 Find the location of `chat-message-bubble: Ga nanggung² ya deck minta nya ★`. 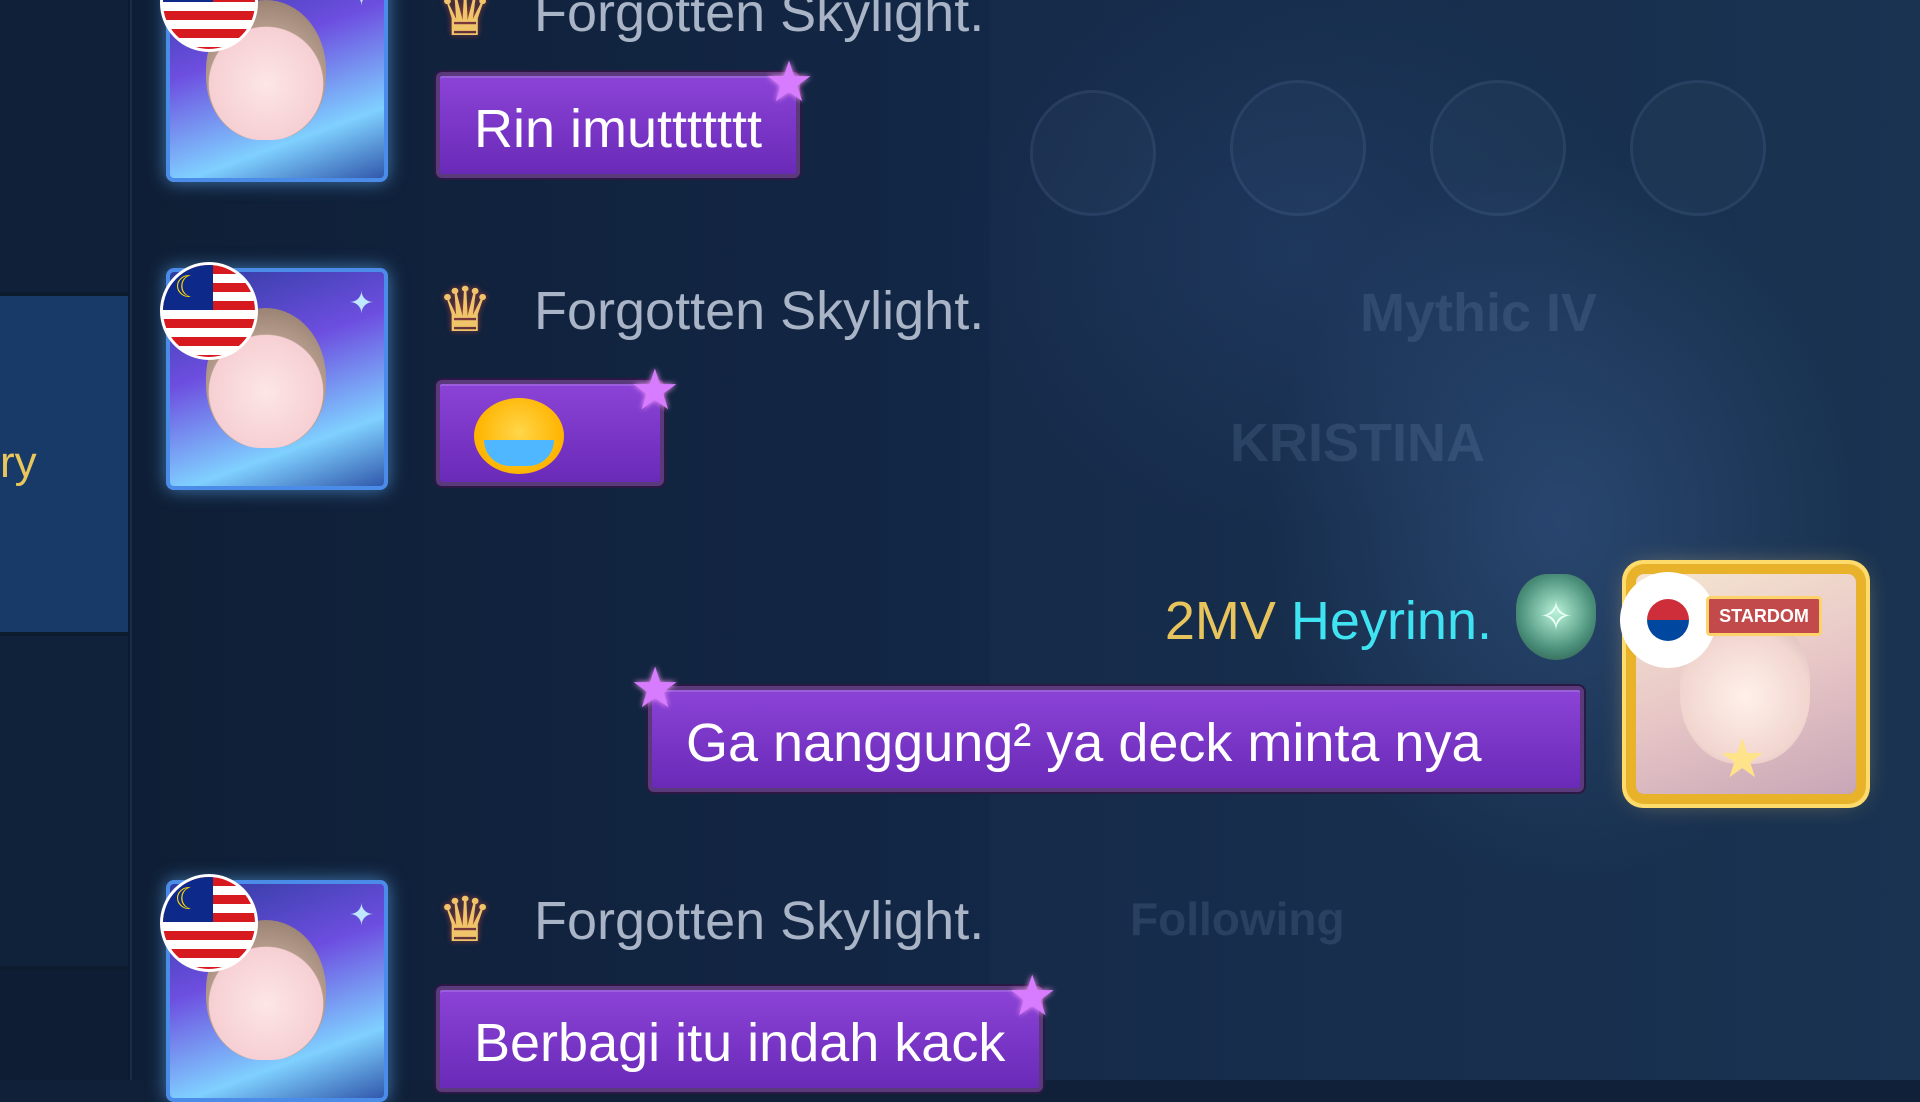

chat-message-bubble: Ga nanggung² ya deck minta nya ★ is located at coordinates (1107, 726).